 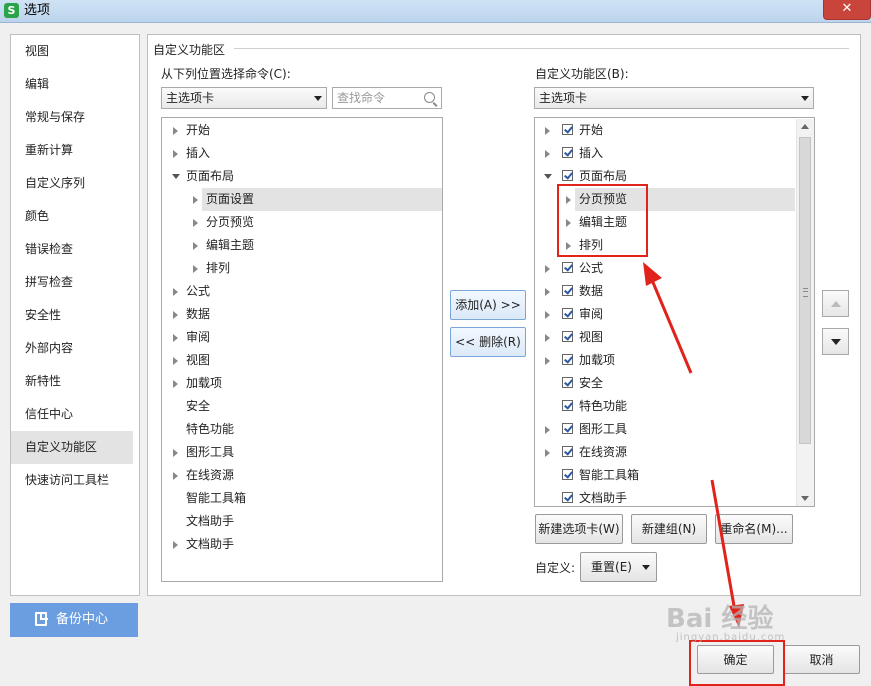 What do you see at coordinates (652, 274) in the screenshot?
I see `arrow-head-icon` at bounding box center [652, 274].